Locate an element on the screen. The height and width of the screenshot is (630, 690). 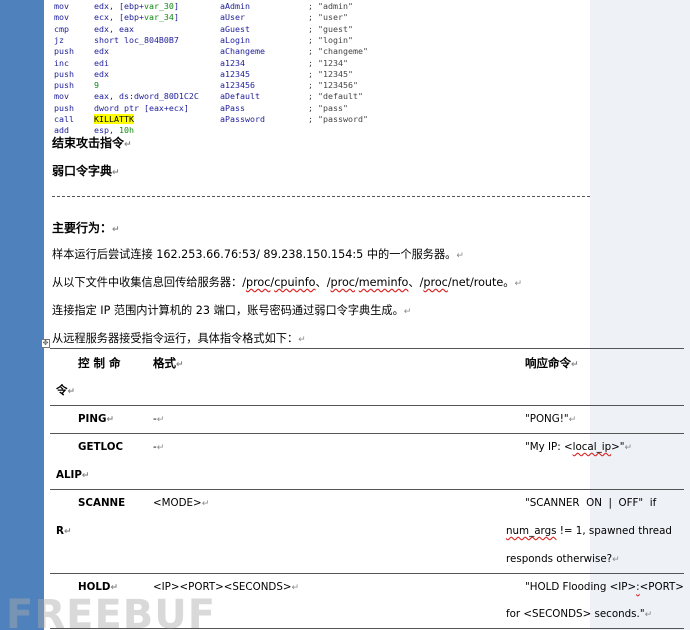
asm-string-ref: aGuest is located at coordinates (235, 28).